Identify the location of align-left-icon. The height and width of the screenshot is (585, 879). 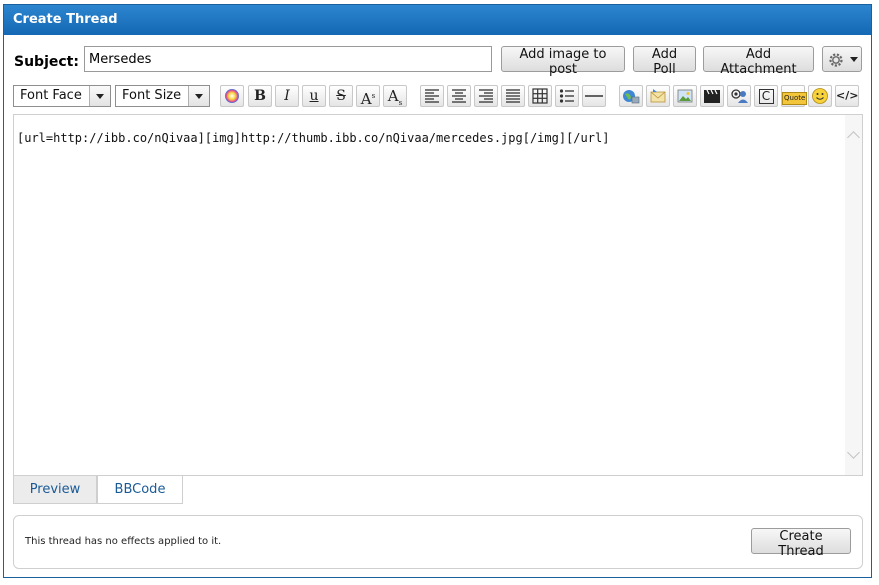
(432, 96).